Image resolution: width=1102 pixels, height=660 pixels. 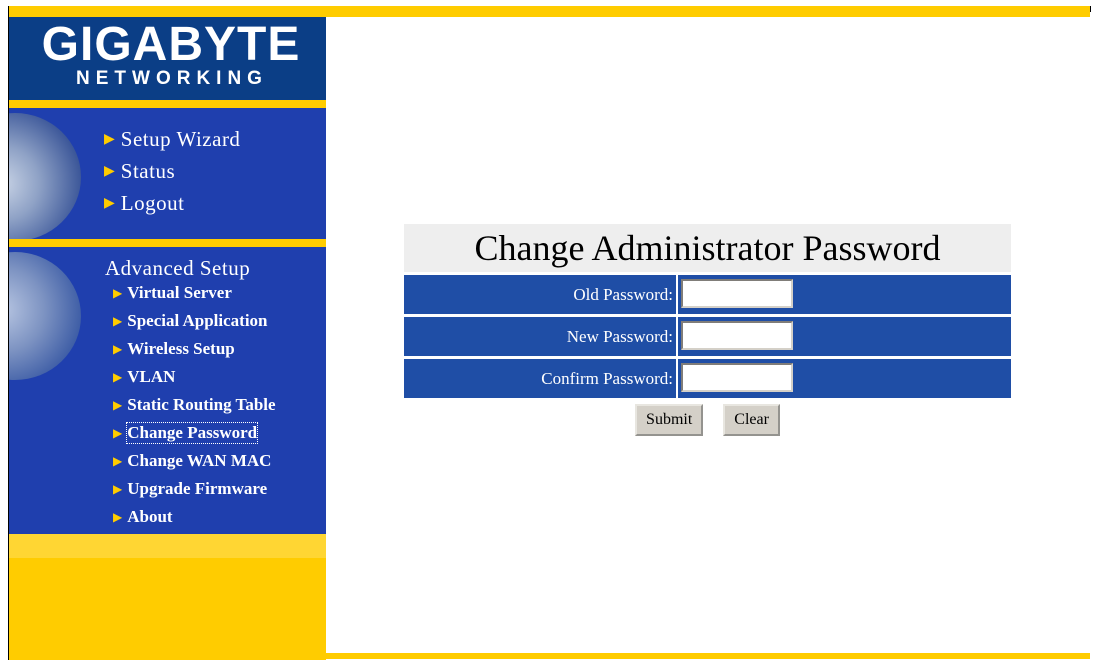 What do you see at coordinates (708, 656) in the screenshot?
I see `bottom-yellow-bar` at bounding box center [708, 656].